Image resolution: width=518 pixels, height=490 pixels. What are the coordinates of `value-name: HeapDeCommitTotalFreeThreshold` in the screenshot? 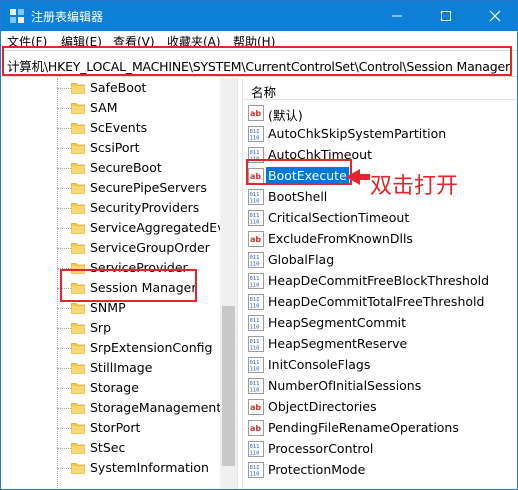 It's located at (376, 301).